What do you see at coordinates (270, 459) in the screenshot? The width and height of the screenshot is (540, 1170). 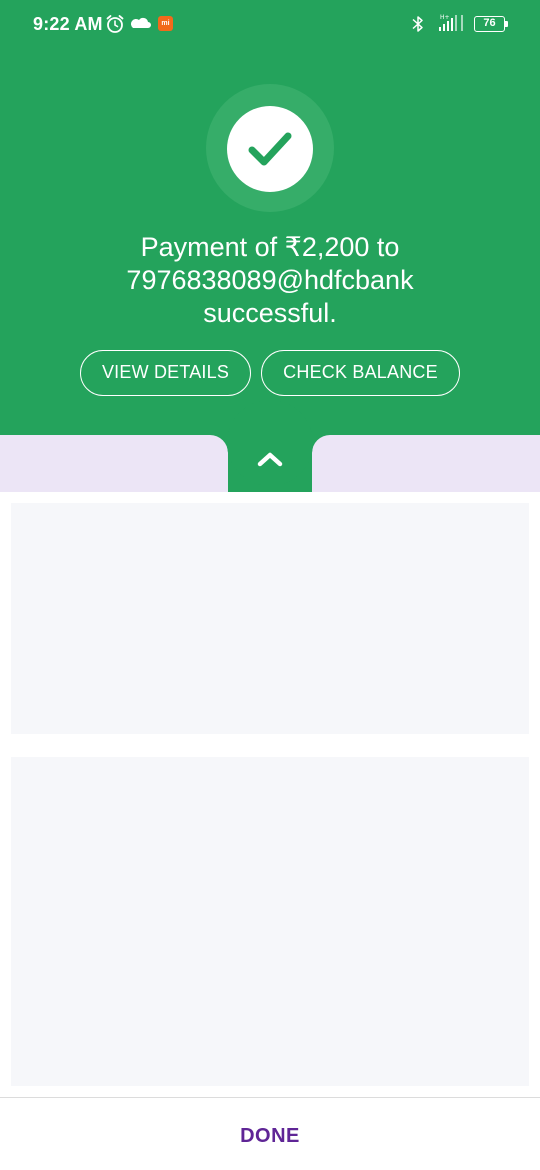 I see `chevron-up-icon` at bounding box center [270, 459].